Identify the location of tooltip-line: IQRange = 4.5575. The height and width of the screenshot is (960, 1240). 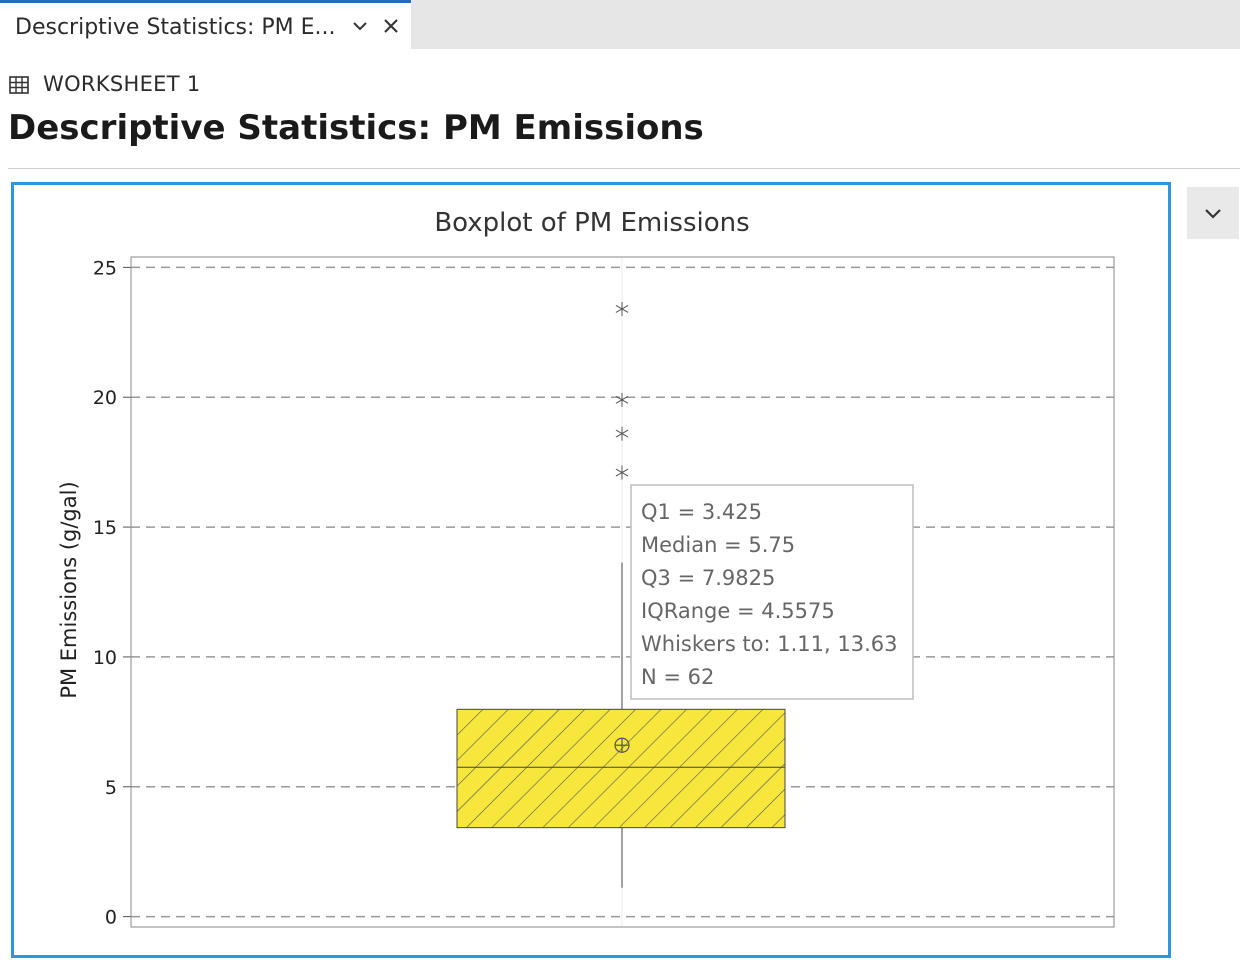
(738, 611).